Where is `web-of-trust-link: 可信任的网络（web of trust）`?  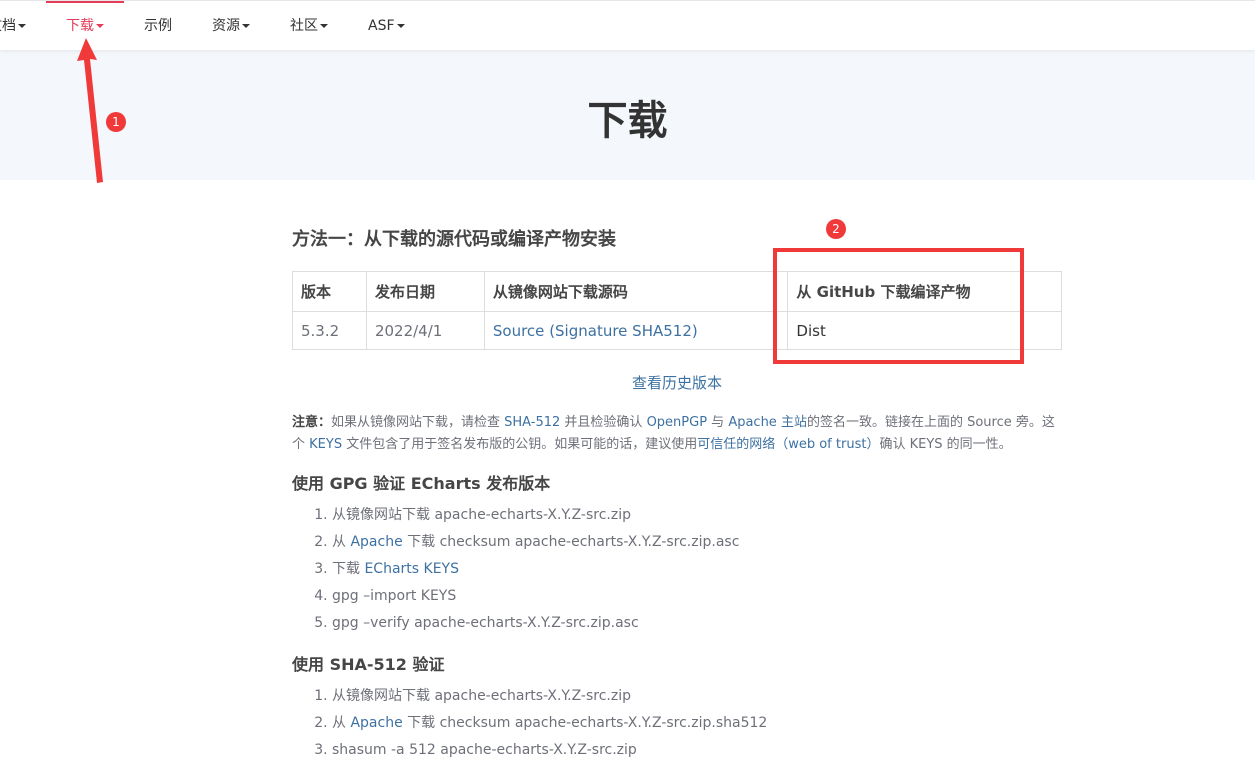
web-of-trust-link: 可信任的网络（web of trust） is located at coordinates (788, 444).